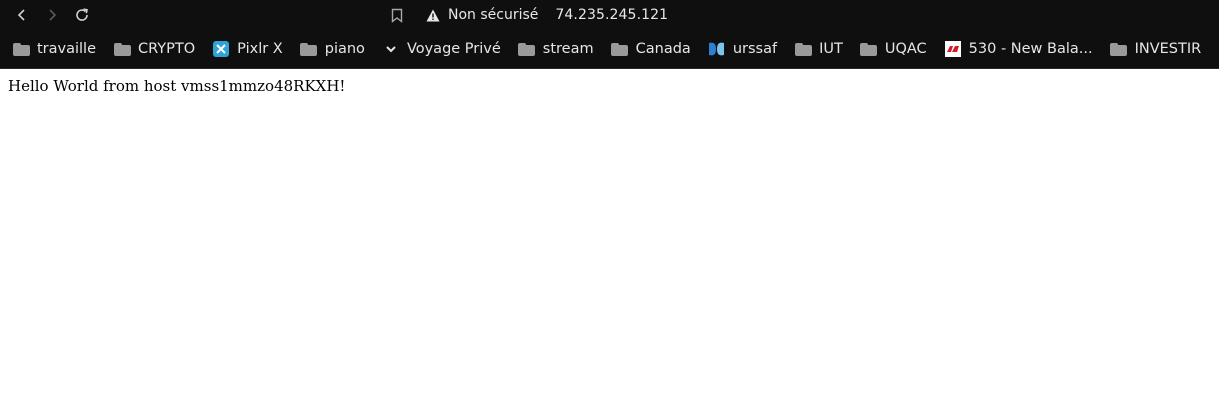  I want to click on urssaf-icon, so click(717, 49).